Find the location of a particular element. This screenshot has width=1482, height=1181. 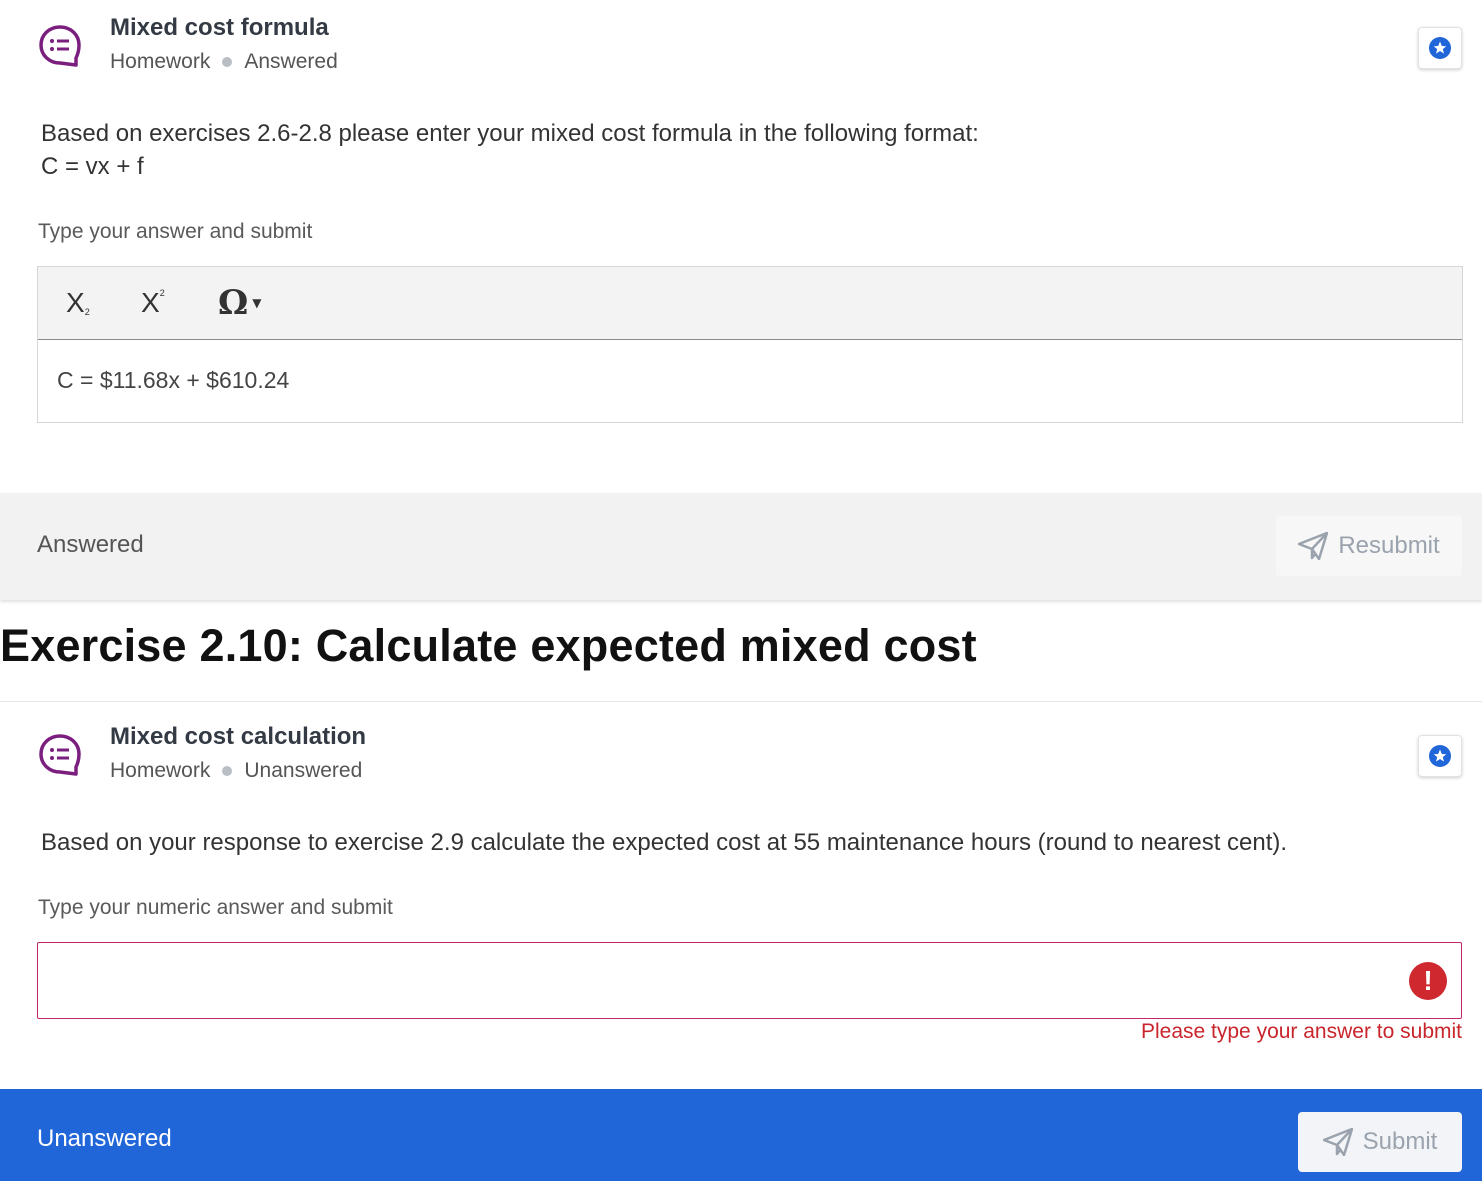

omega-icon: Ω is located at coordinates (233, 303).